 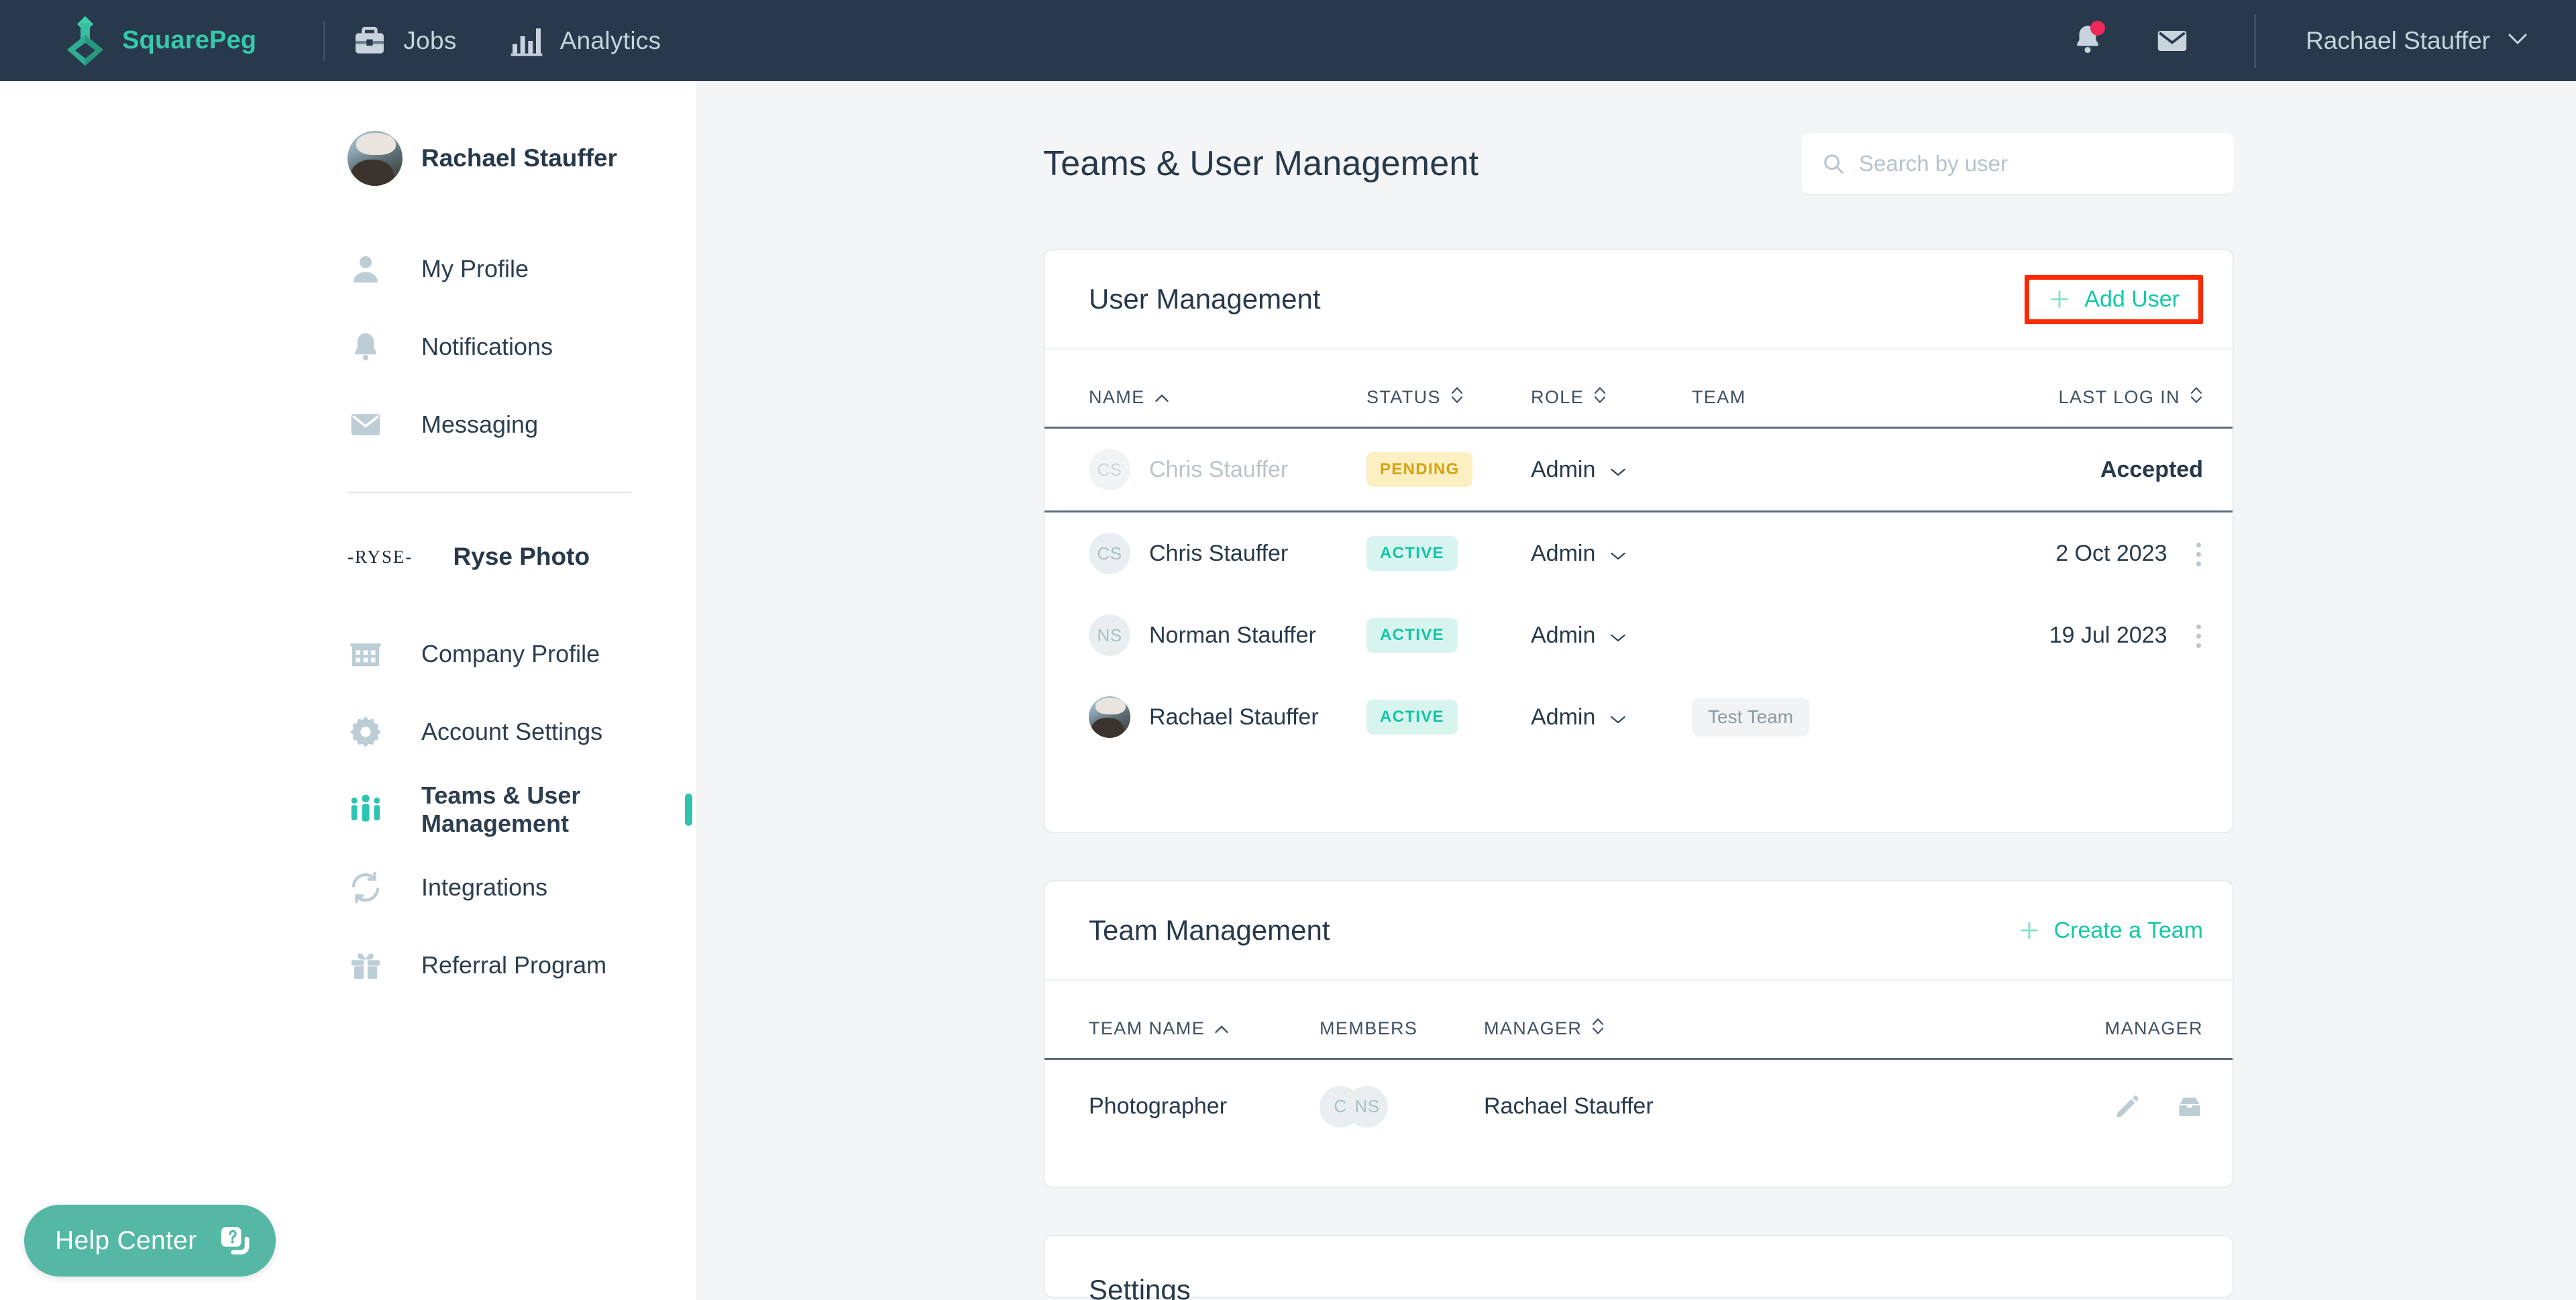 I want to click on cell-team-name: Photographer, so click(x=1182, y=1106).